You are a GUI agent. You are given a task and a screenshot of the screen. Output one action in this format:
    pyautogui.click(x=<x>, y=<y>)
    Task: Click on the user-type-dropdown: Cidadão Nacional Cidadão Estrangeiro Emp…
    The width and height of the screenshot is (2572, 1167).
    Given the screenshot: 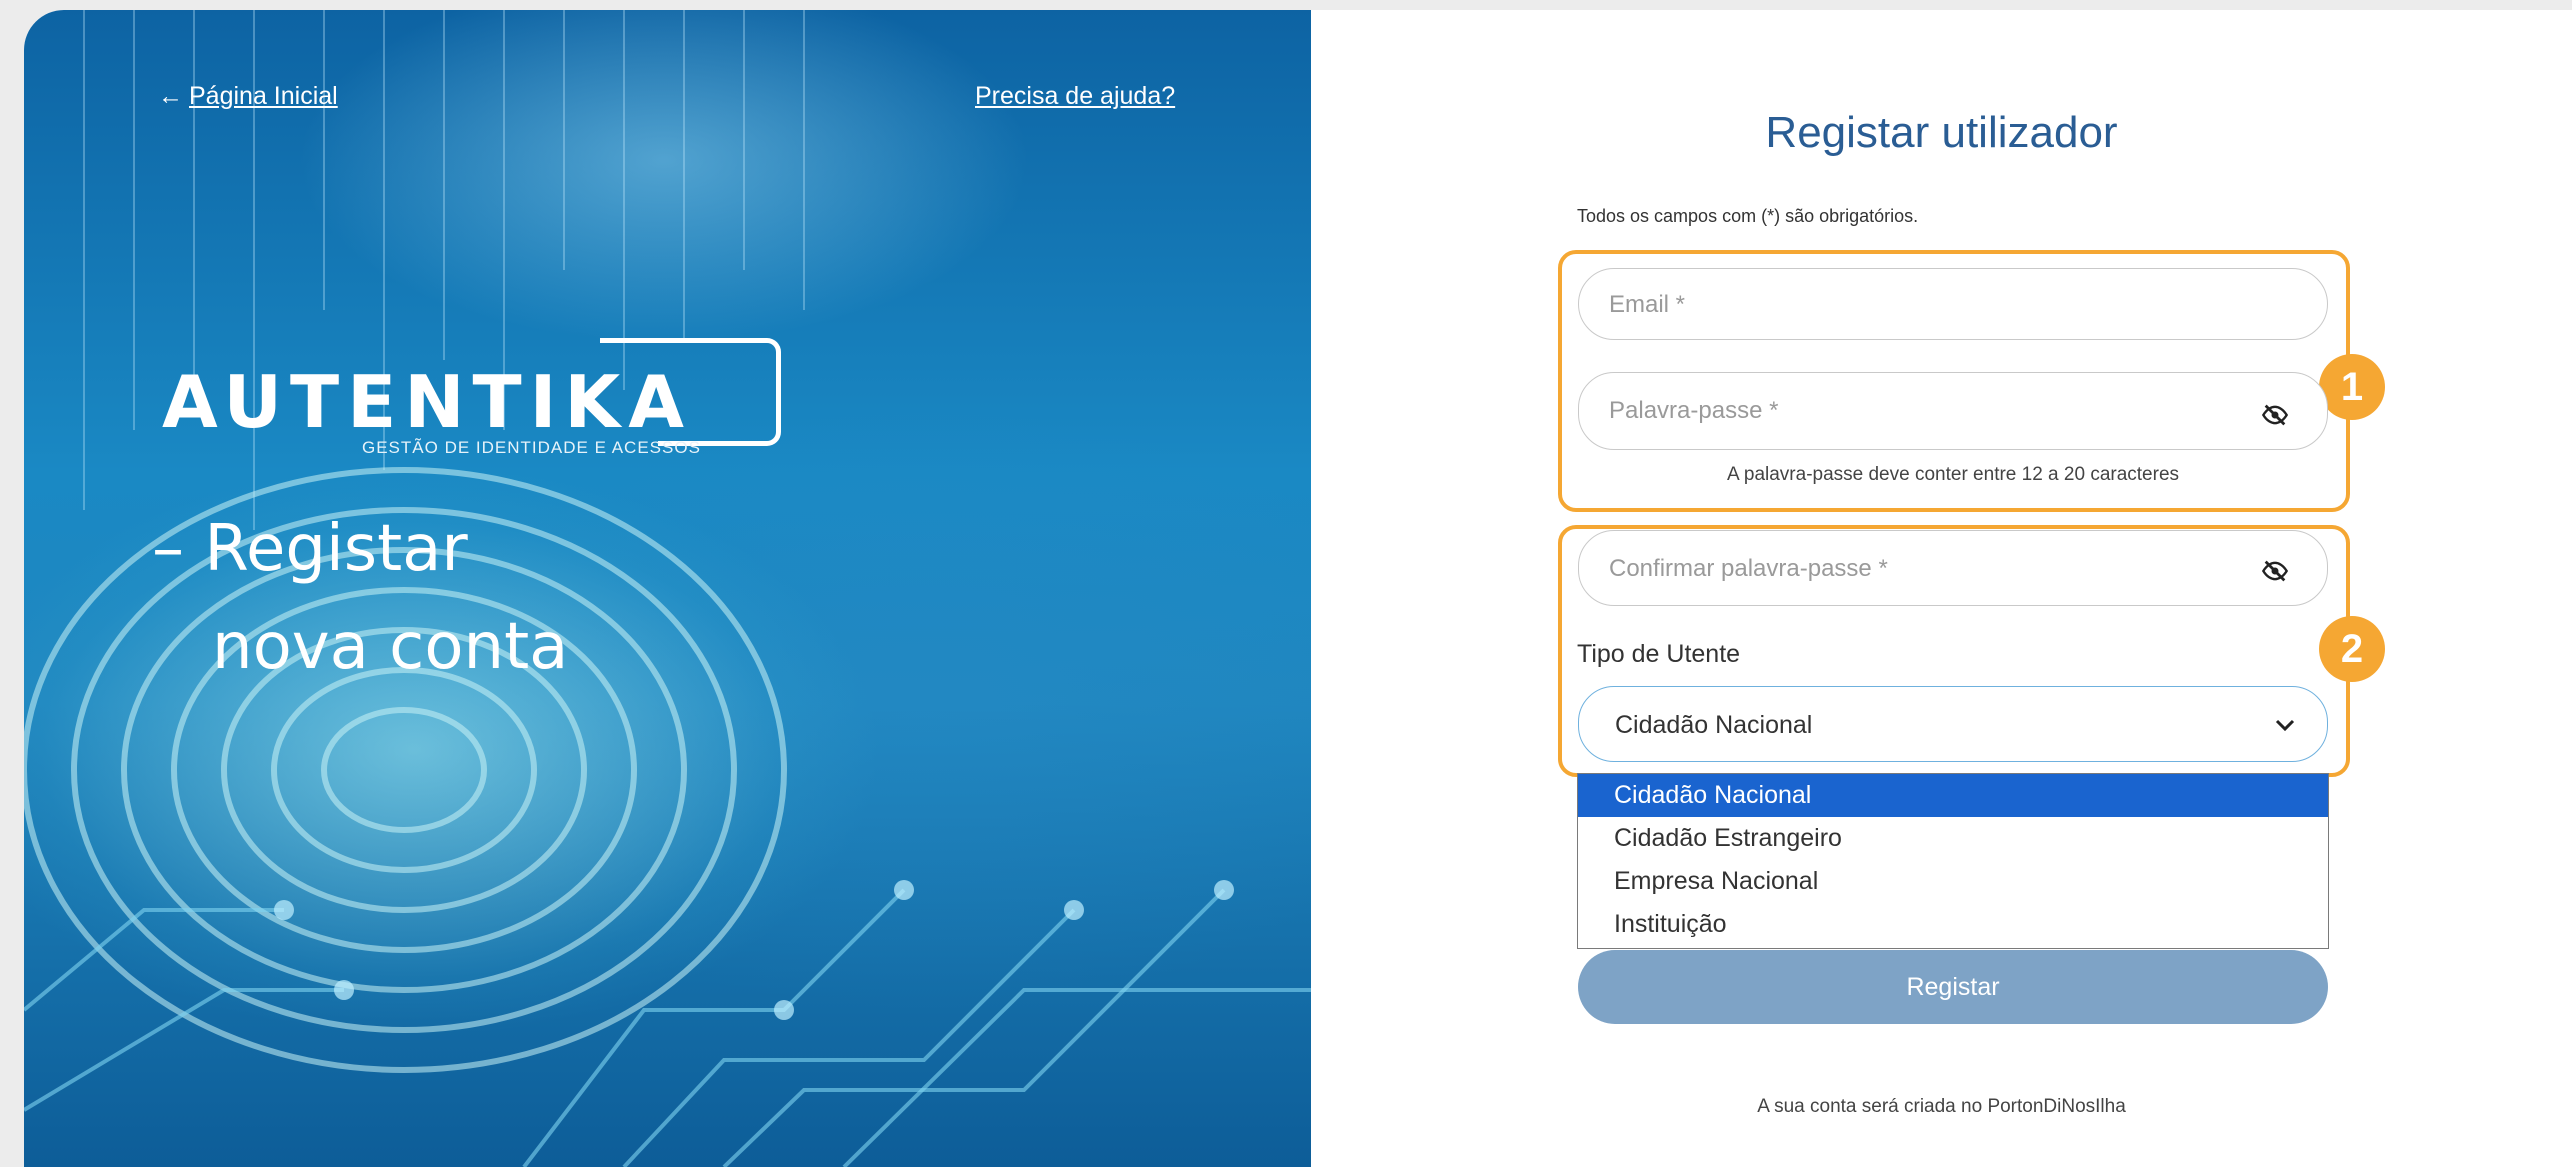 What is the action you would take?
    pyautogui.click(x=1953, y=861)
    